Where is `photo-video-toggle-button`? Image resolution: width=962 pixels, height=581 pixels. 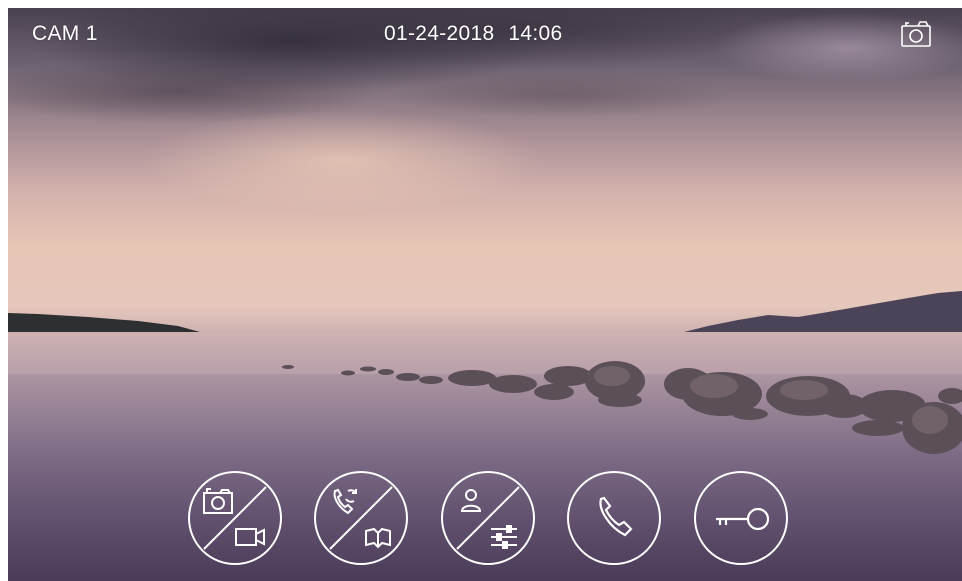 photo-video-toggle-button is located at coordinates (235, 518).